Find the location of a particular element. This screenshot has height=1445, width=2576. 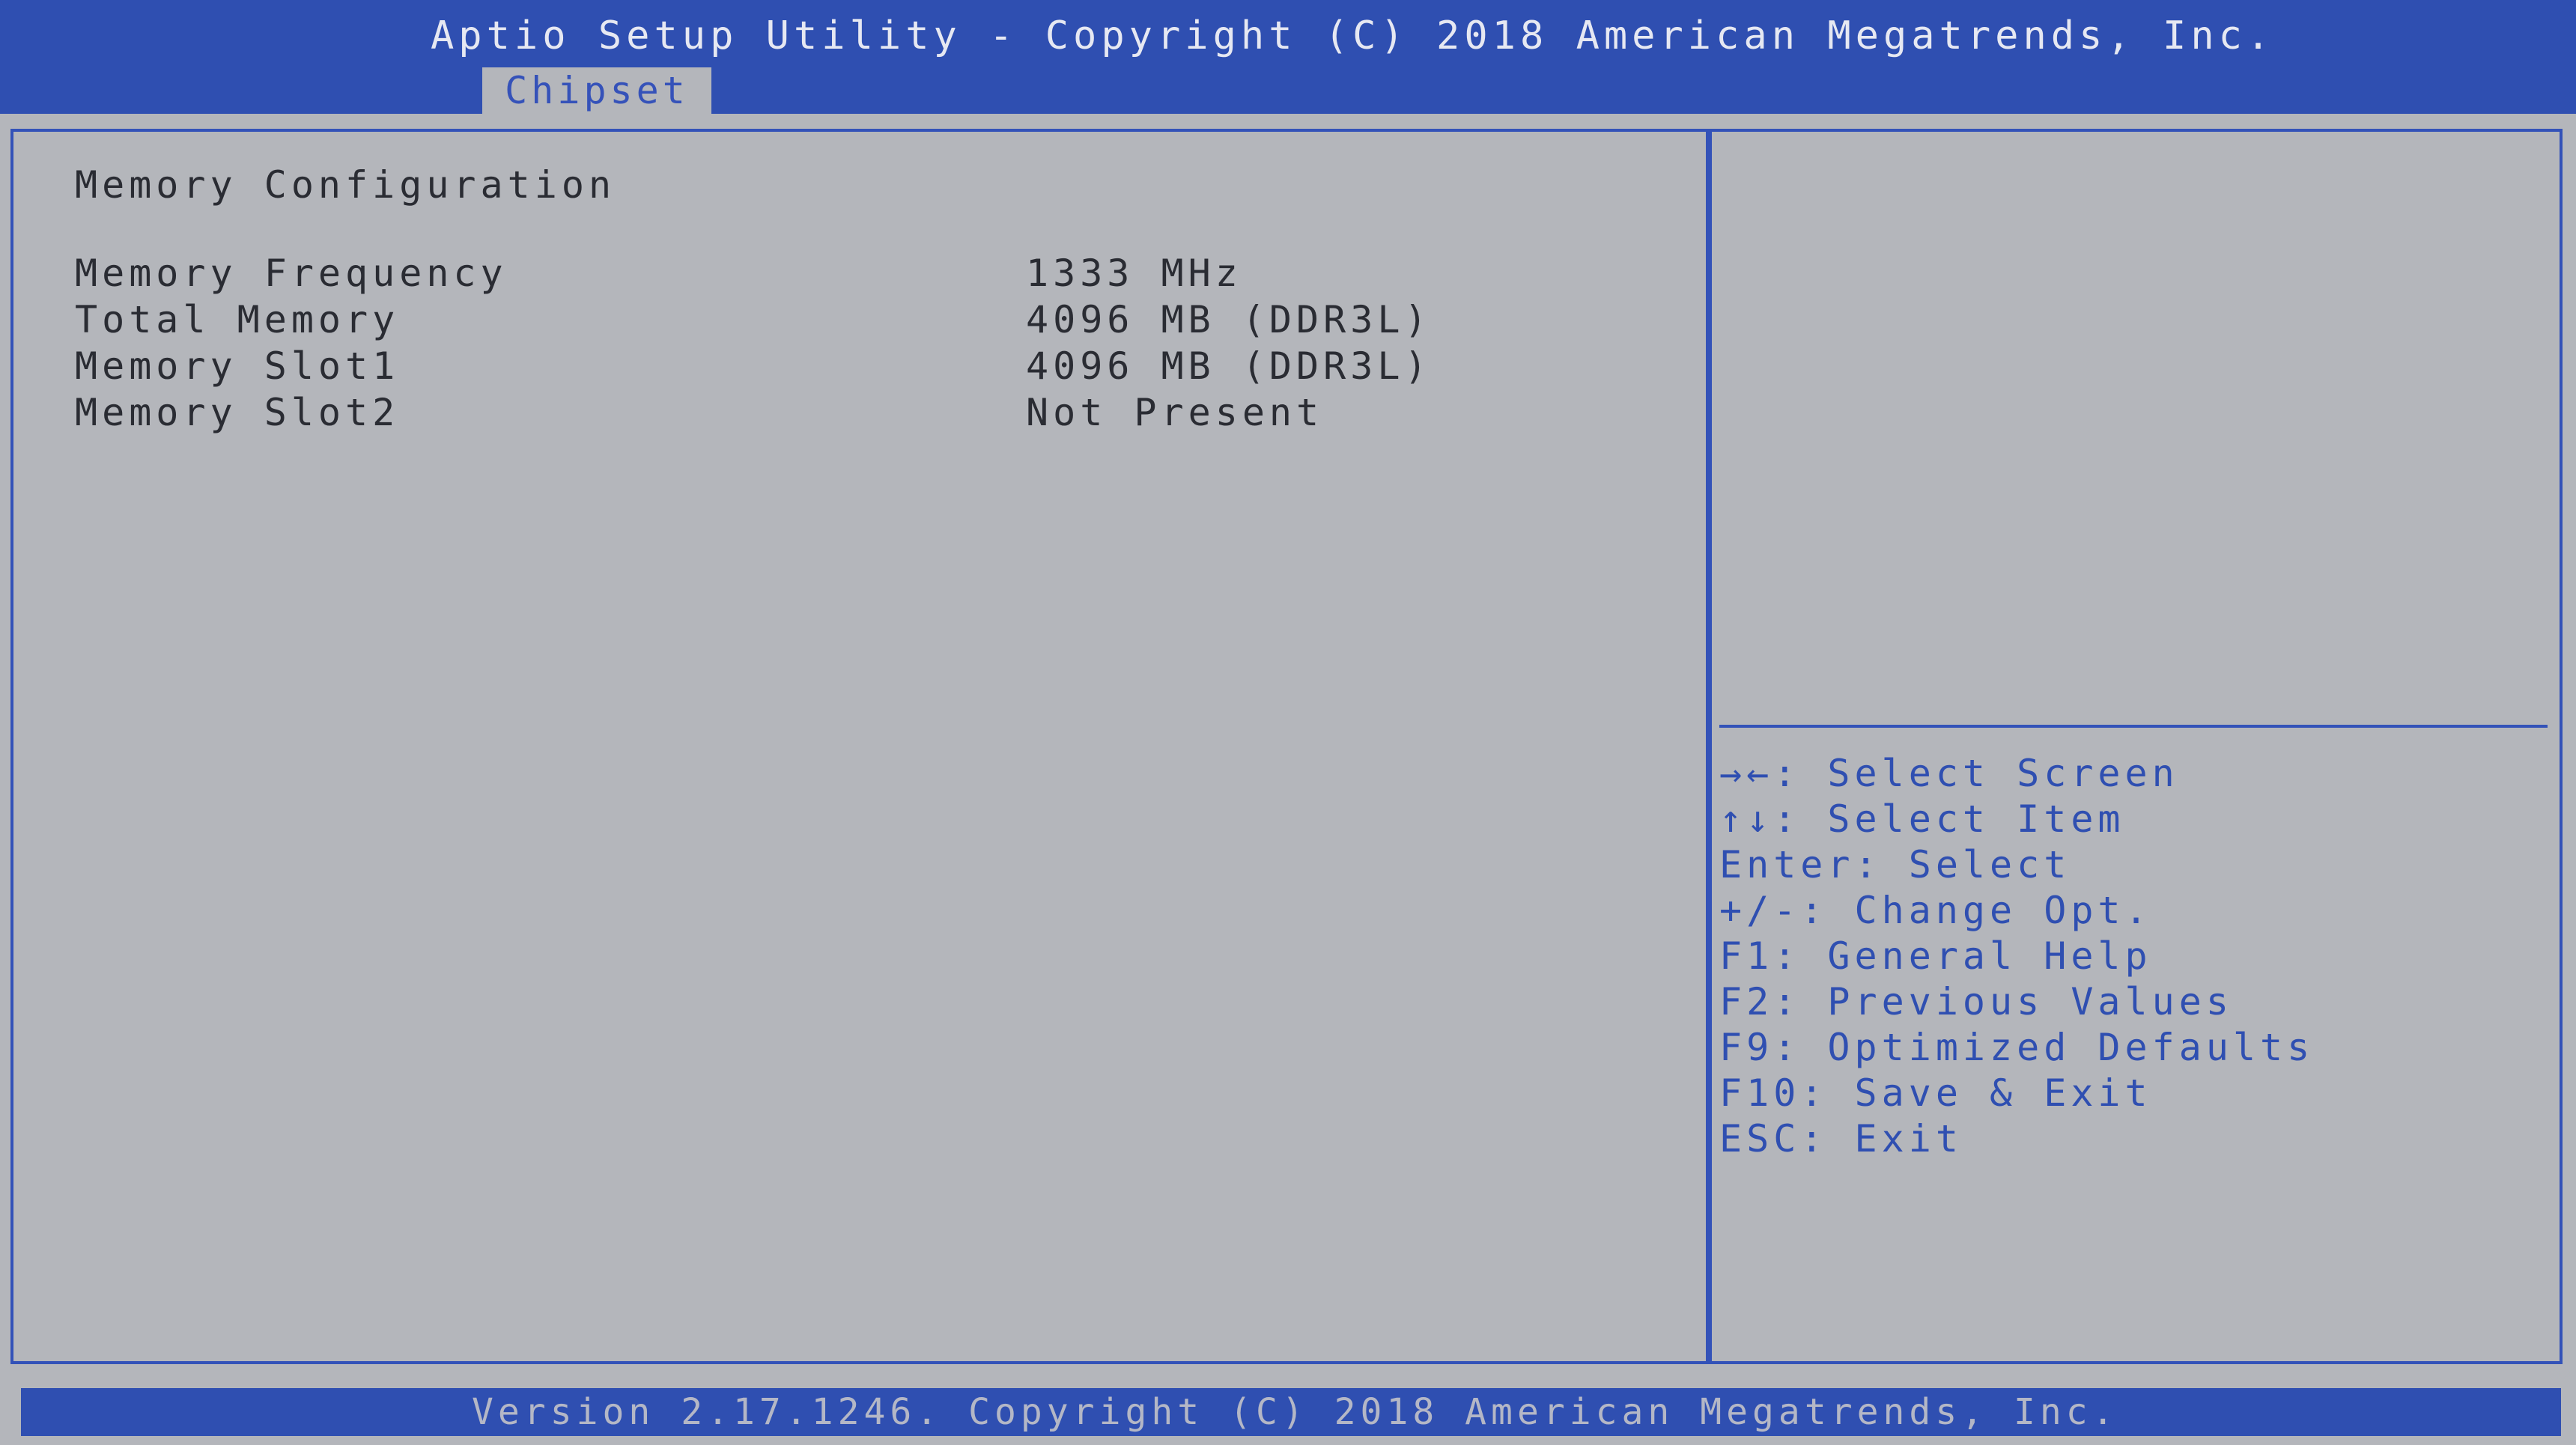

help-previous-values: F2: Previous Values is located at coordinates (1976, 1001).